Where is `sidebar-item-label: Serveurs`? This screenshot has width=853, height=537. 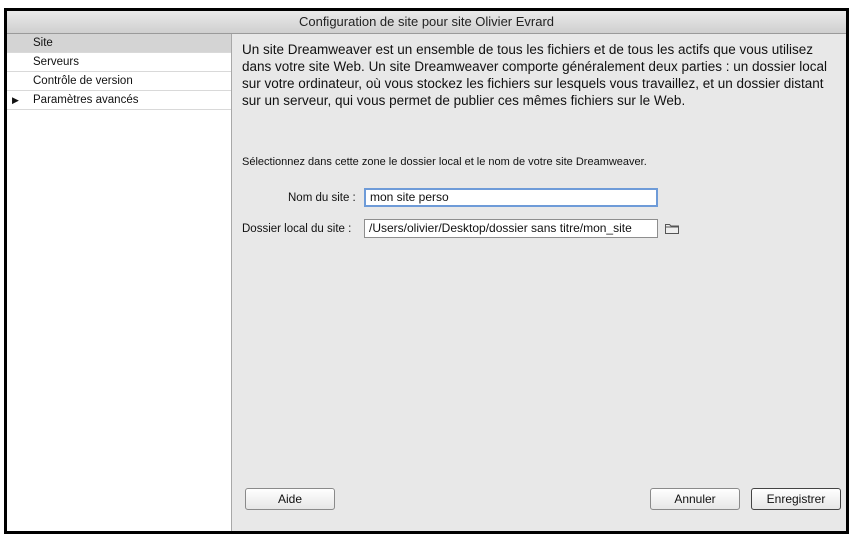 sidebar-item-label: Serveurs is located at coordinates (56, 62).